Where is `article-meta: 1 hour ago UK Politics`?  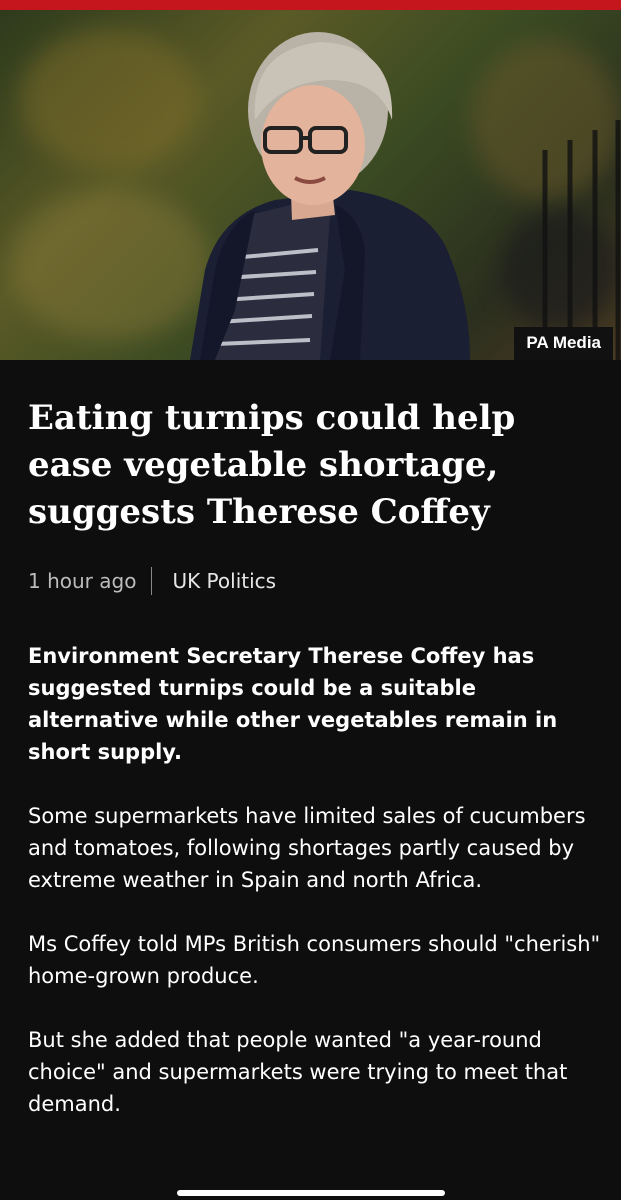
article-meta: 1 hour ago UK Politics is located at coordinates (152, 581).